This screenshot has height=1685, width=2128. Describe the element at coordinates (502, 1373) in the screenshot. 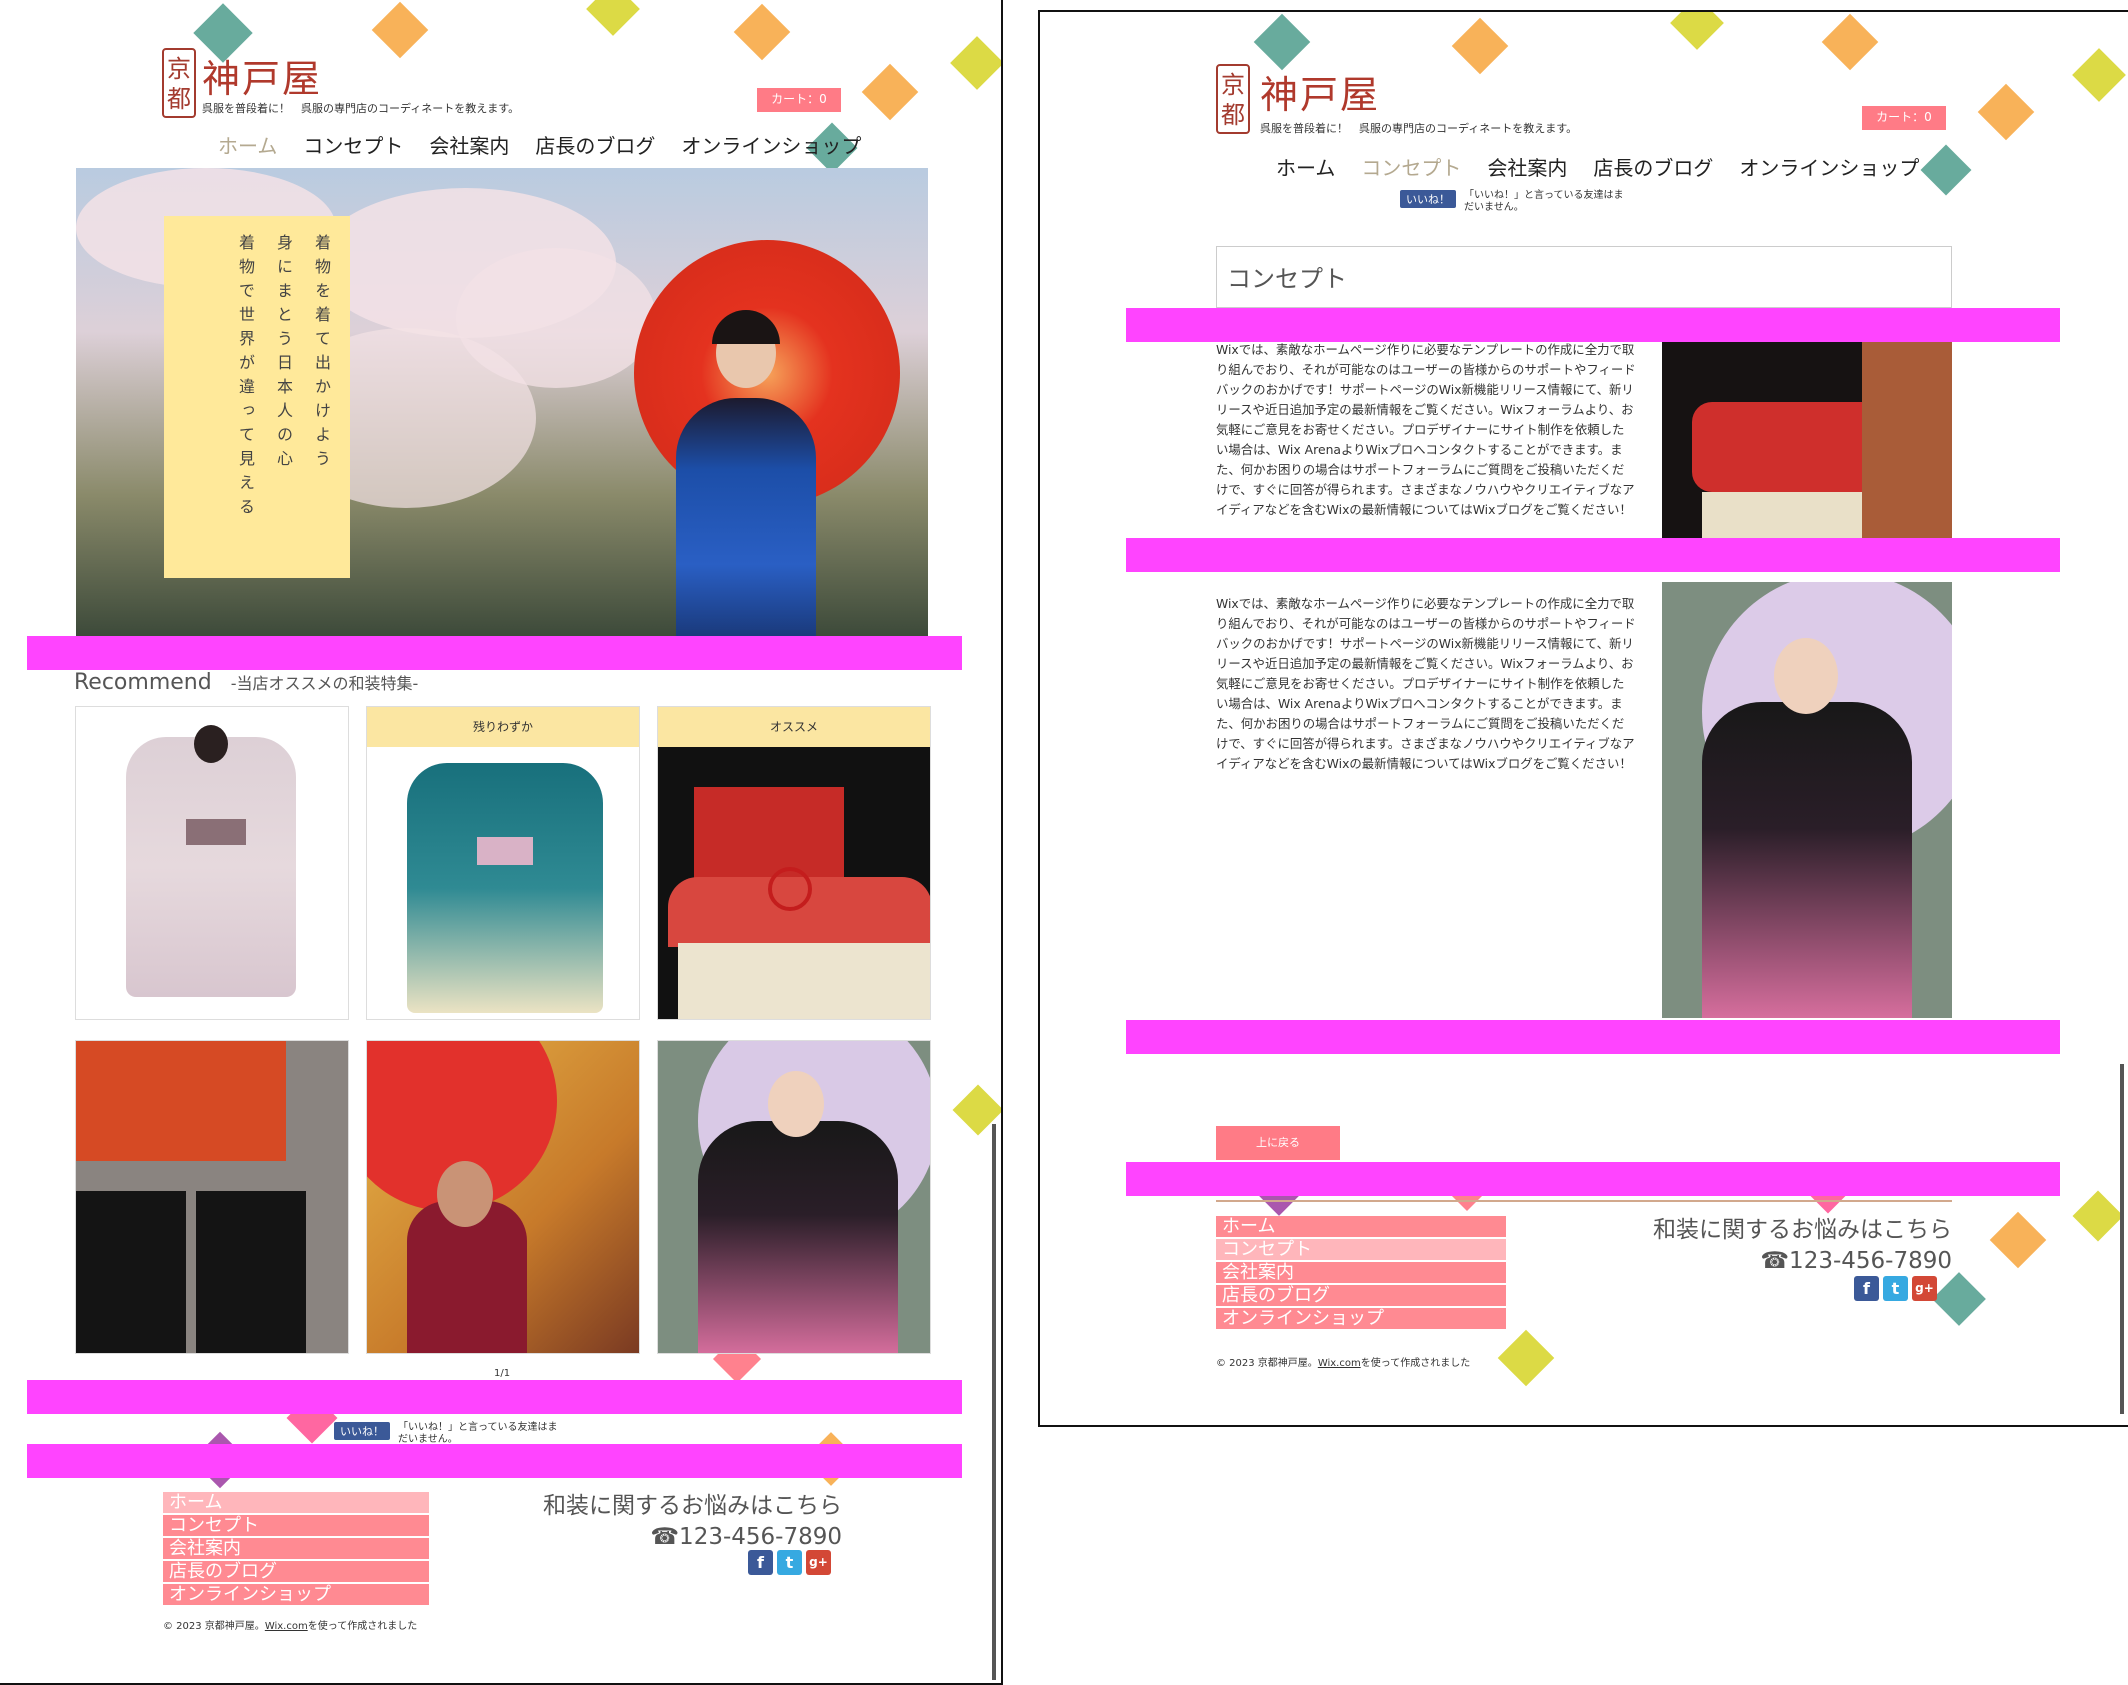

I see `pager: 1/1` at that location.